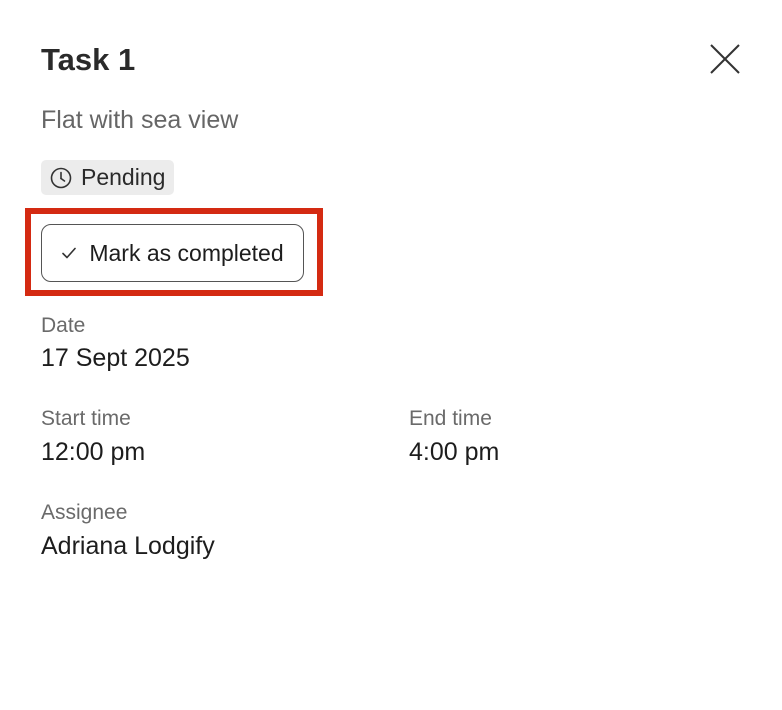  I want to click on end-time-value: 4:00 pm, so click(454, 452).